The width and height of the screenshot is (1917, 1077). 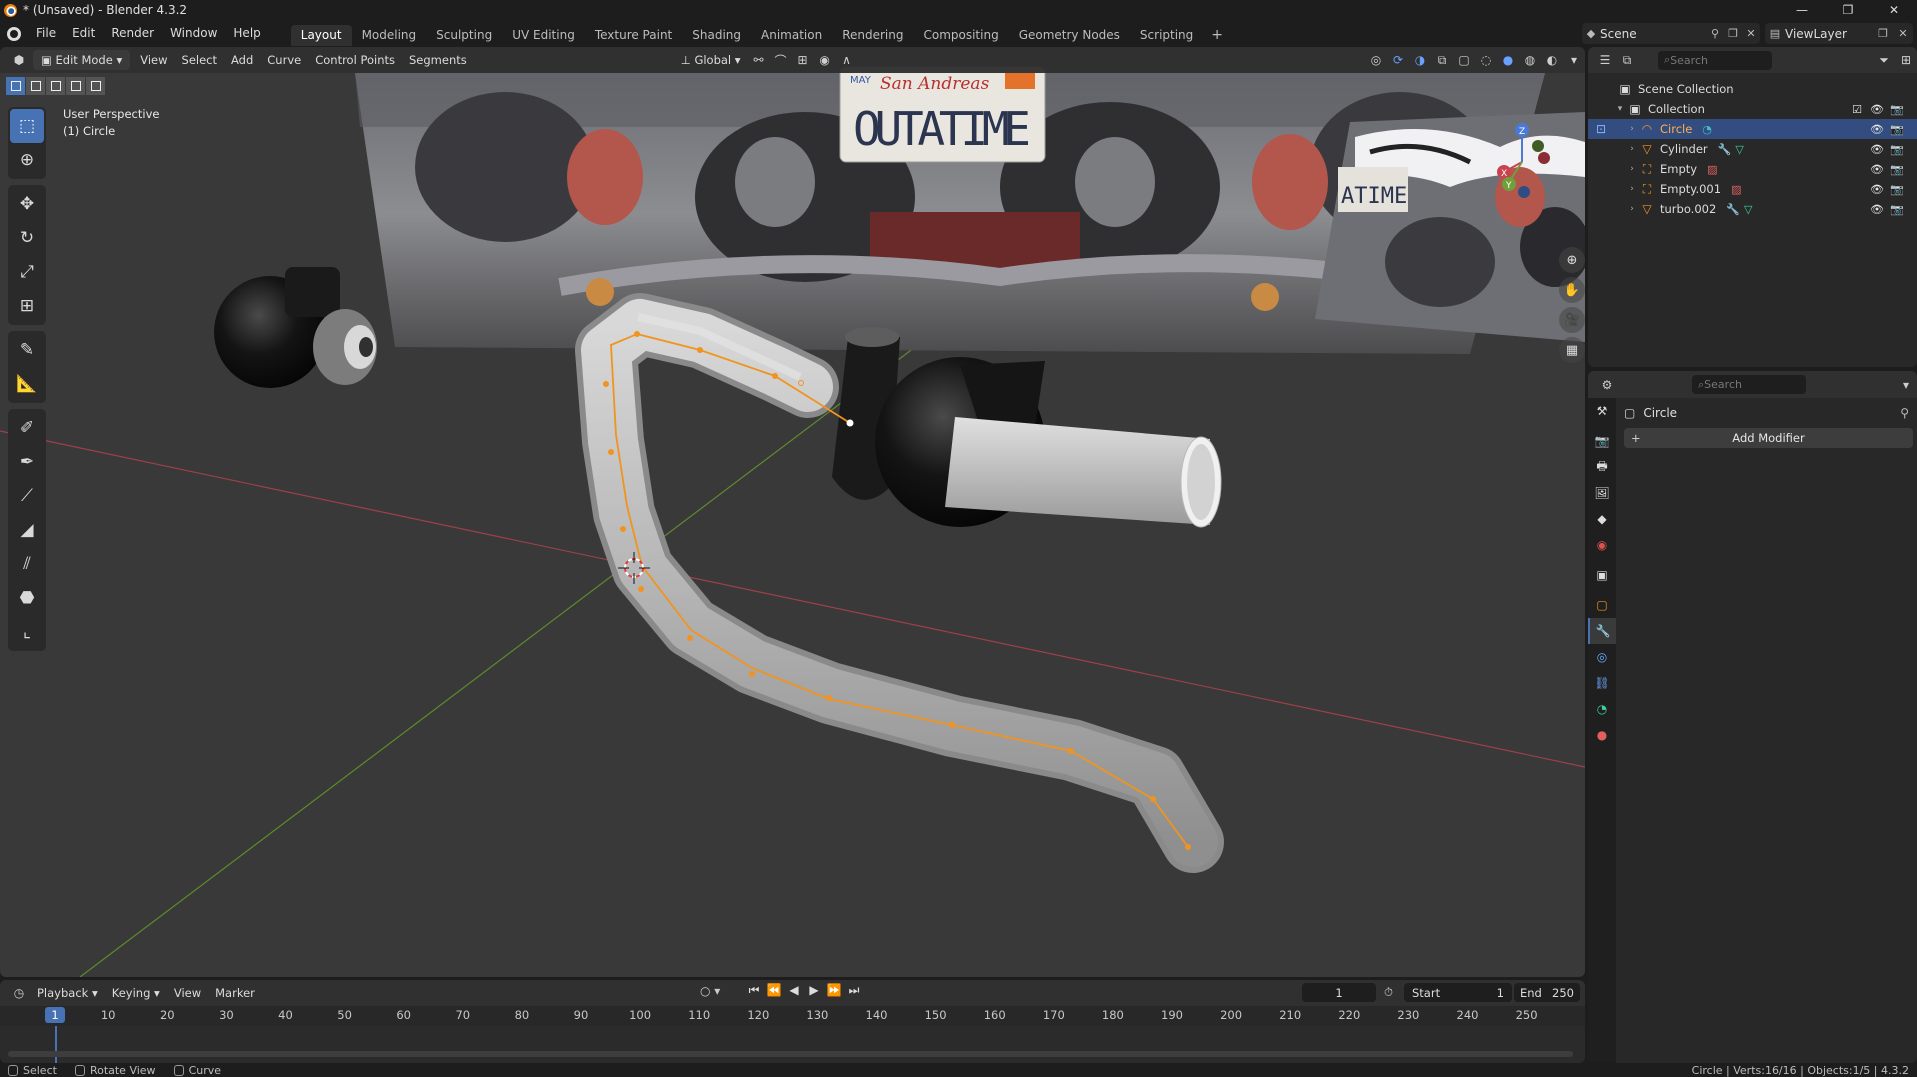 What do you see at coordinates (1620, 109) in the screenshot?
I see `collection-expand-icon: ▾` at bounding box center [1620, 109].